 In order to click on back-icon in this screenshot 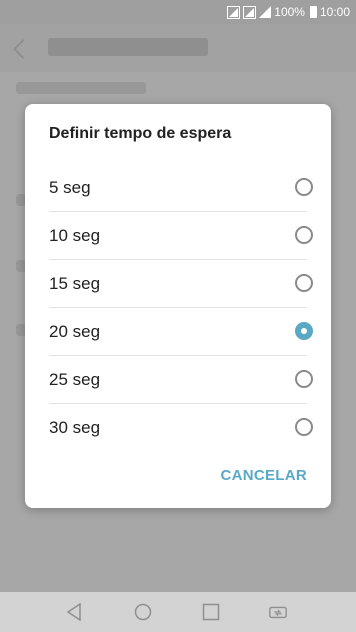, I will do `click(74, 612)`.